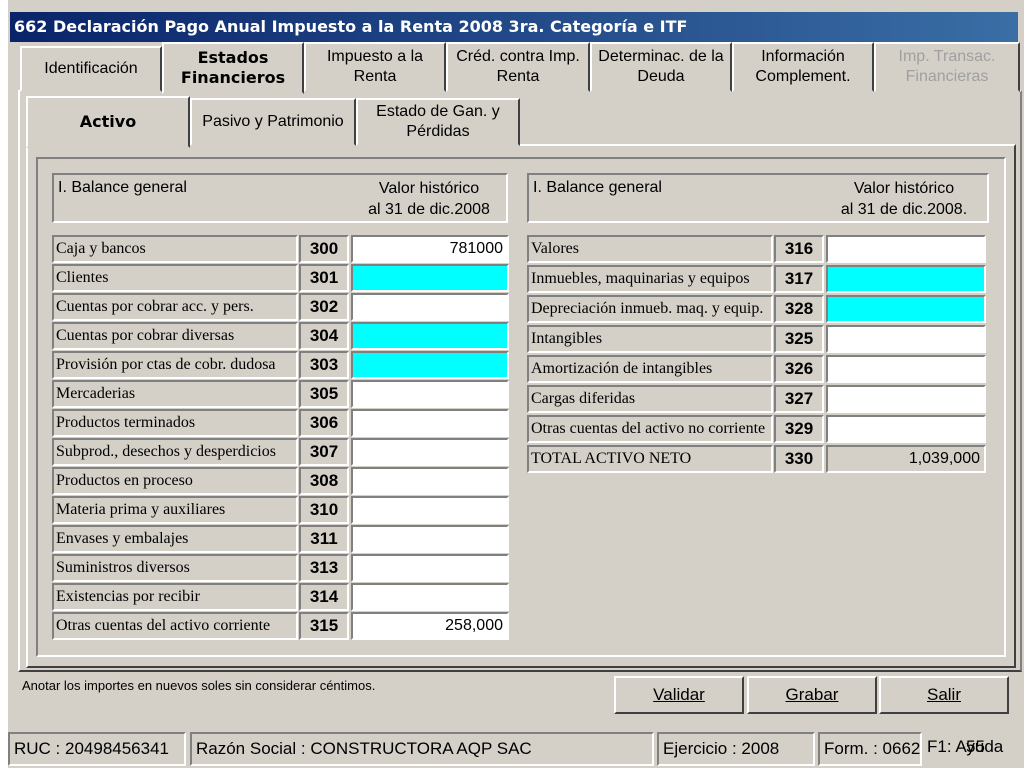 This screenshot has height=768, width=1024. I want to click on account-code: 301, so click(324, 278).